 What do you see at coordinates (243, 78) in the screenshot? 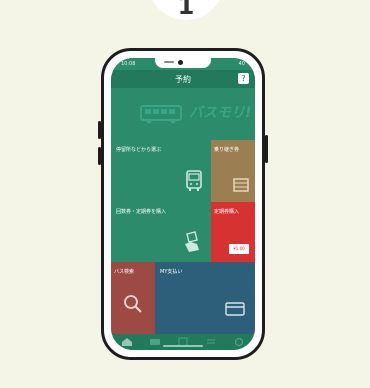
I see `help-button: ?` at bounding box center [243, 78].